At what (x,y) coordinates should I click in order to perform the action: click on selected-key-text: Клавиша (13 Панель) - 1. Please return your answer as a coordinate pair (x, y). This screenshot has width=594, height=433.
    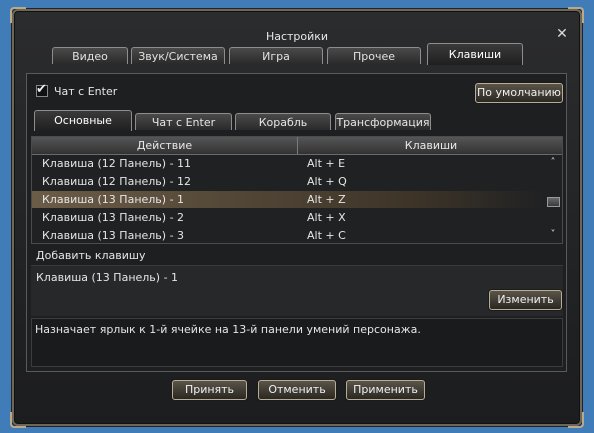
    Looking at the image, I should click on (107, 277).